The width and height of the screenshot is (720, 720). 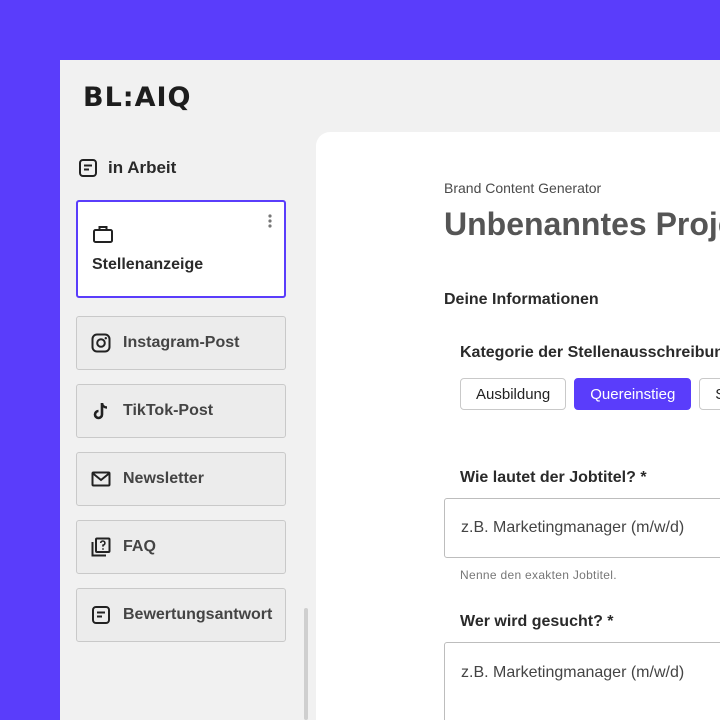 What do you see at coordinates (101, 411) in the screenshot?
I see `tiktok-icon` at bounding box center [101, 411].